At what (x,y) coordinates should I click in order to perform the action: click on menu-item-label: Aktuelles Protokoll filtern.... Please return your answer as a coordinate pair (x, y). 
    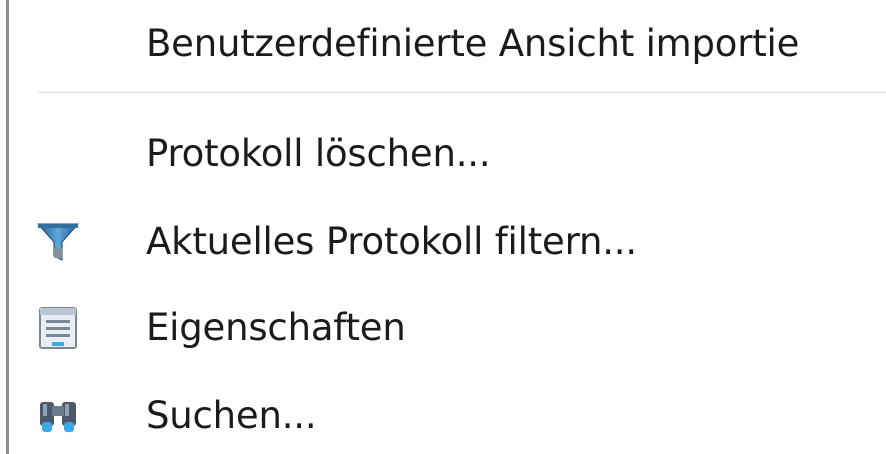
    Looking at the image, I should click on (391, 241).